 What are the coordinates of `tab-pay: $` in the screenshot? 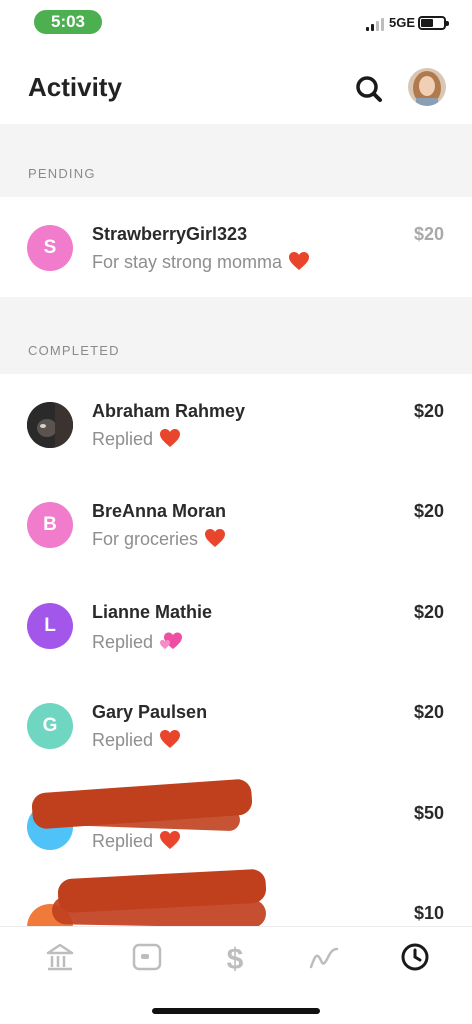 It's located at (235, 957).